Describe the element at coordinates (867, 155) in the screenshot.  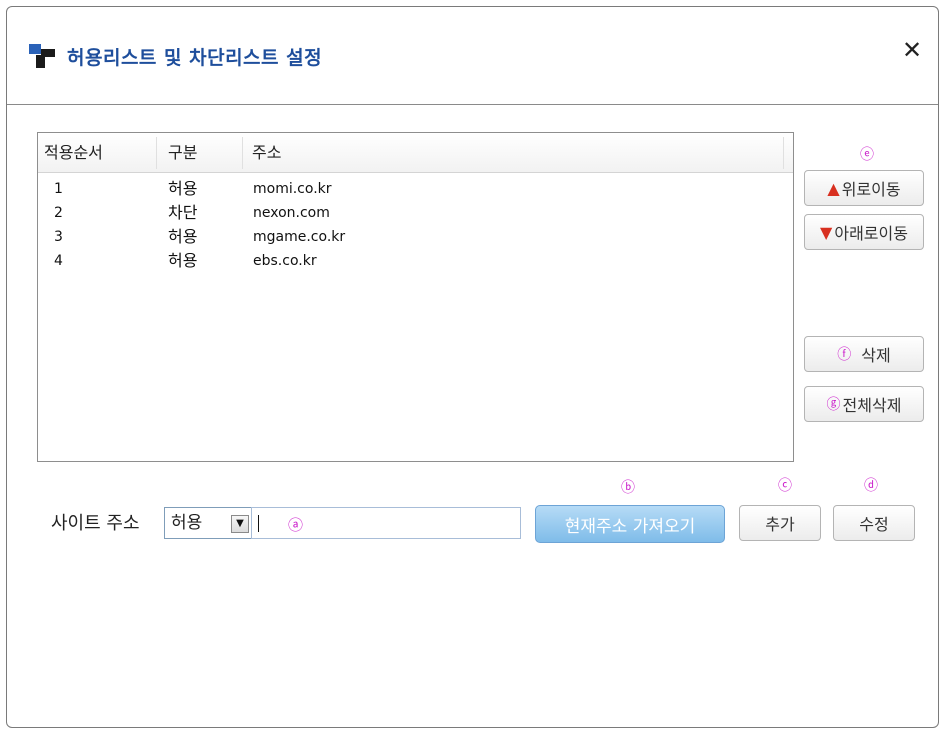
I see `marker-e: ⓔ` at that location.